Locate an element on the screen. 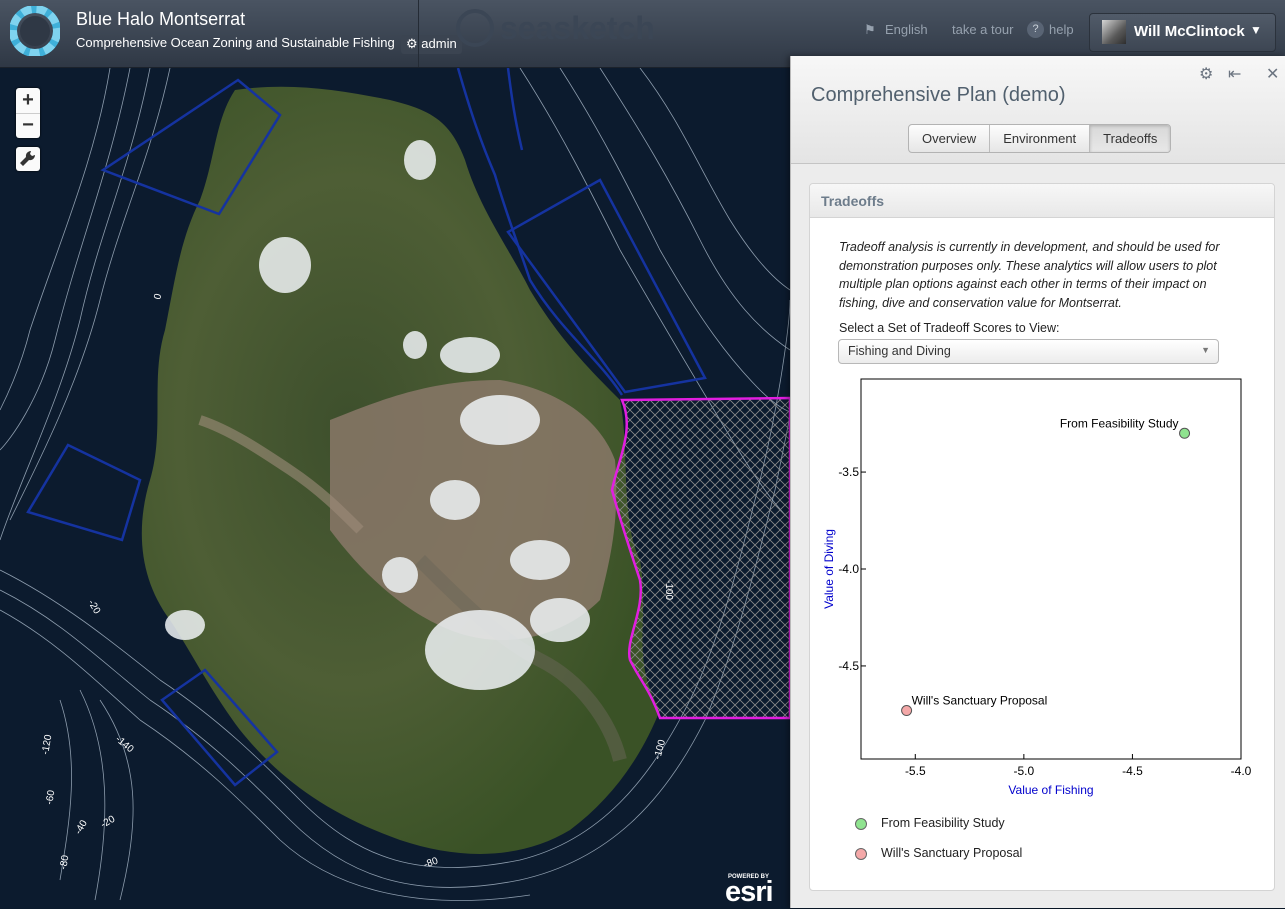  tradeoff-scores-select: Fishing and Diving ▼ is located at coordinates (1028, 351).